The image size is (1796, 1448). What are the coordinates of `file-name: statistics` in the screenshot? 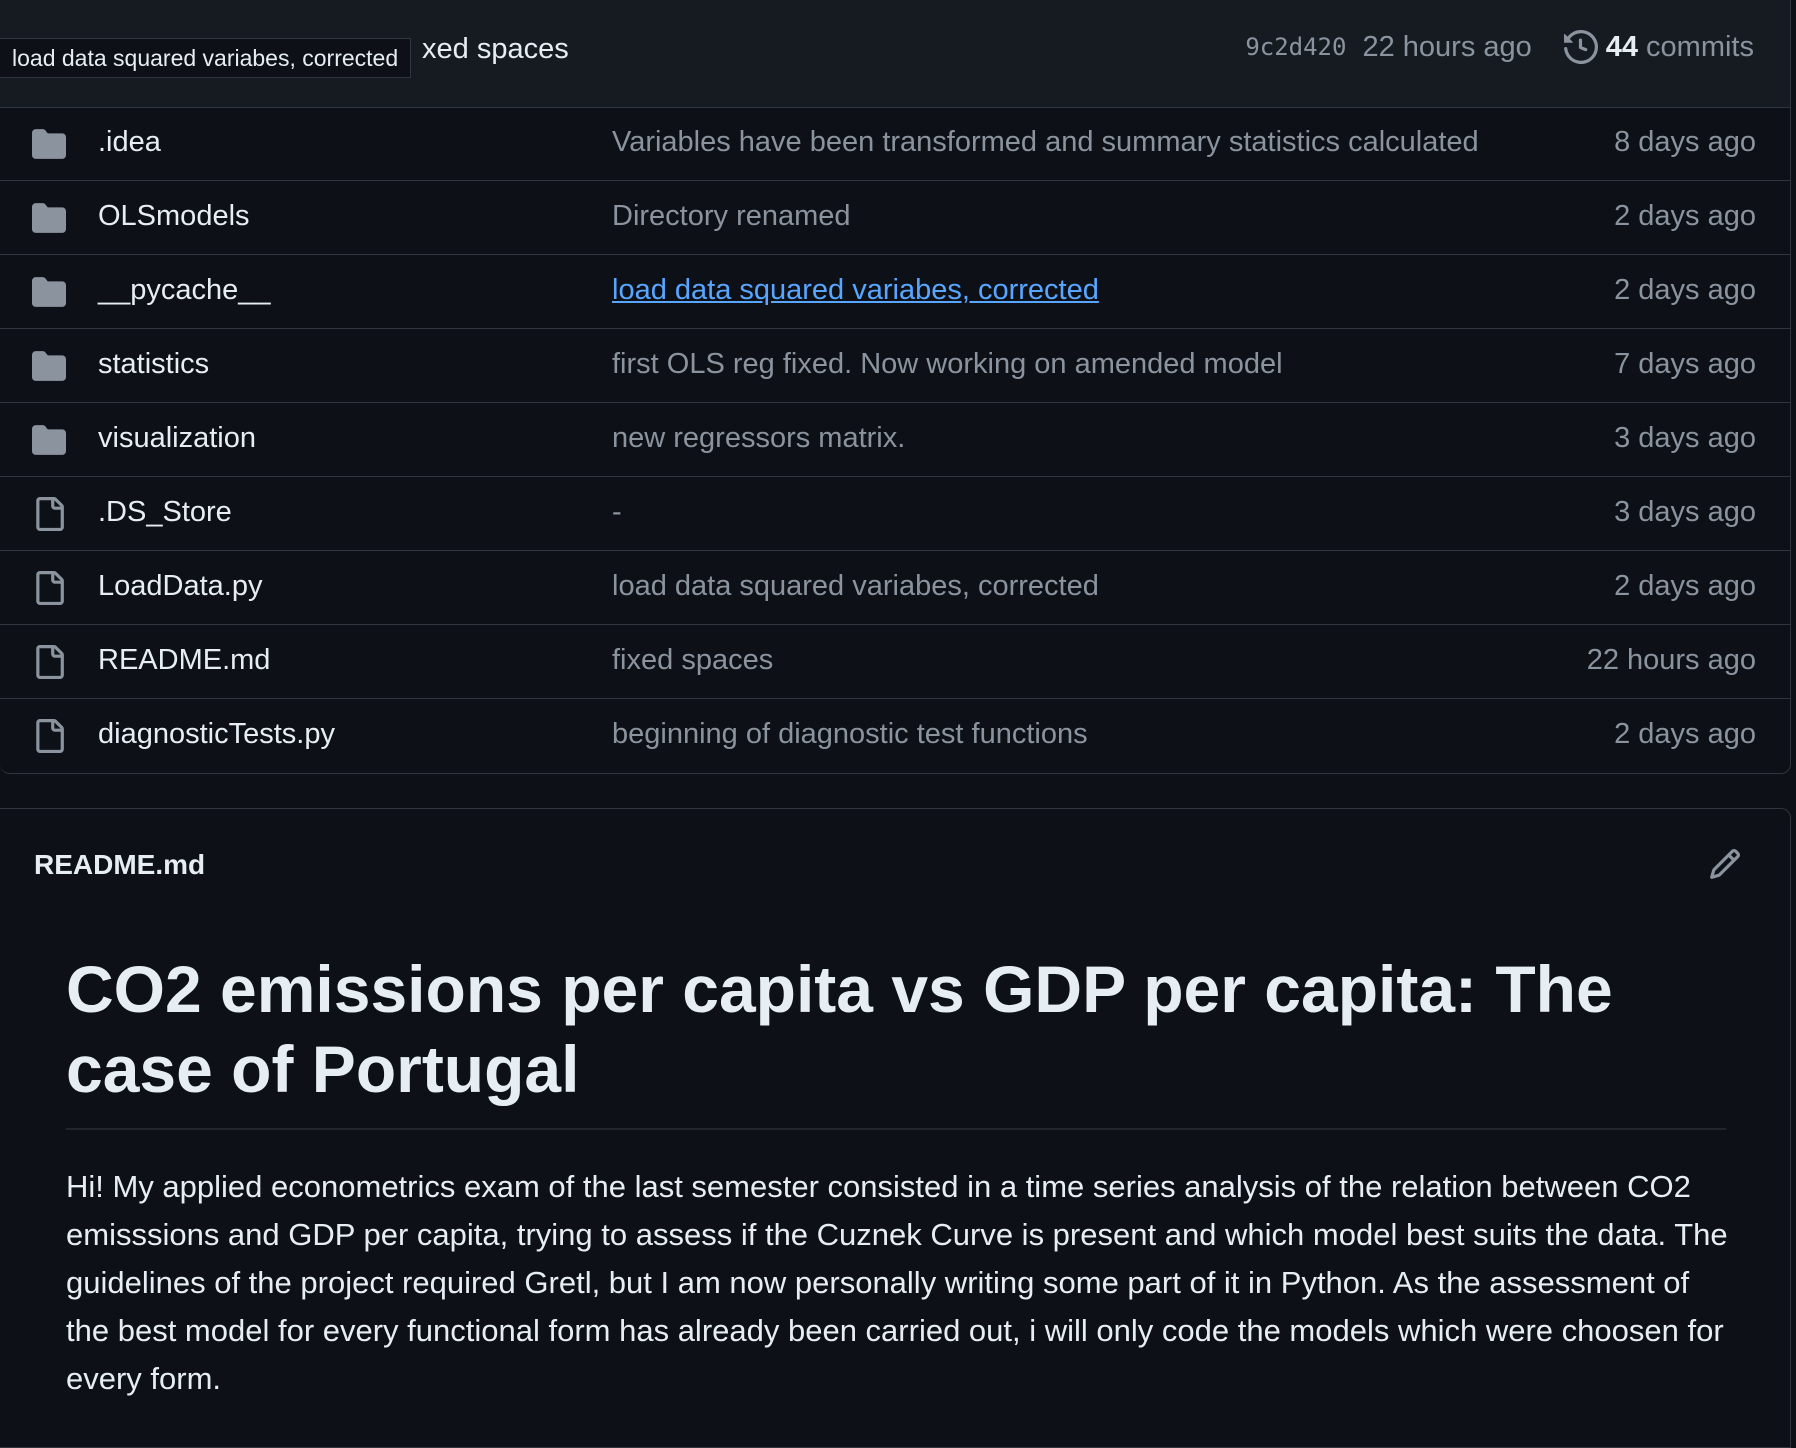 It's located at (153, 364).